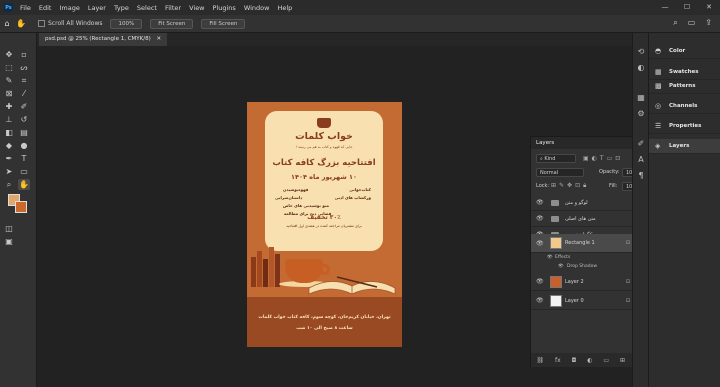 The width and height of the screenshot is (720, 387). What do you see at coordinates (24, 132) in the screenshot?
I see `gradient-tool-icon: ▤` at bounding box center [24, 132].